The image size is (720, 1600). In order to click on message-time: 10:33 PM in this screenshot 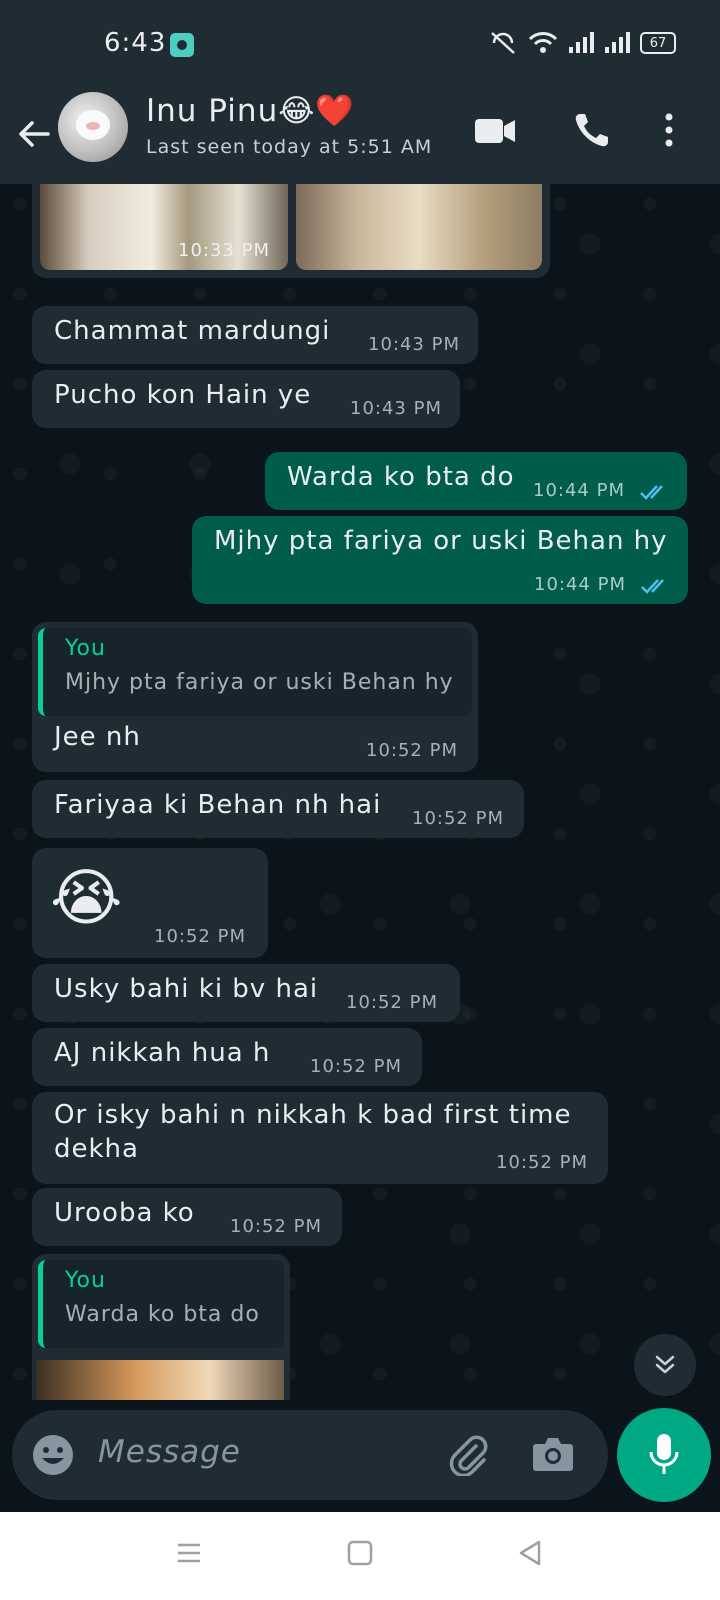, I will do `click(224, 250)`.